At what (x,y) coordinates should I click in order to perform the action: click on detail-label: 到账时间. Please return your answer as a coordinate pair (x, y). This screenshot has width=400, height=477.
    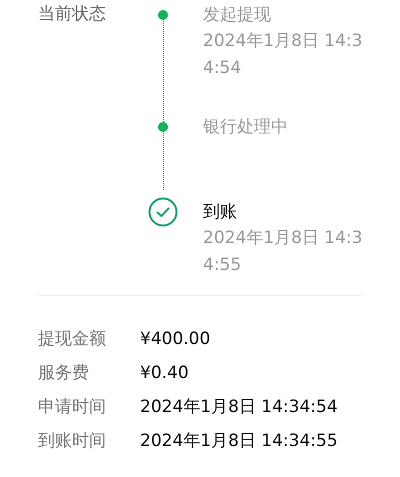
    Looking at the image, I should click on (72, 441).